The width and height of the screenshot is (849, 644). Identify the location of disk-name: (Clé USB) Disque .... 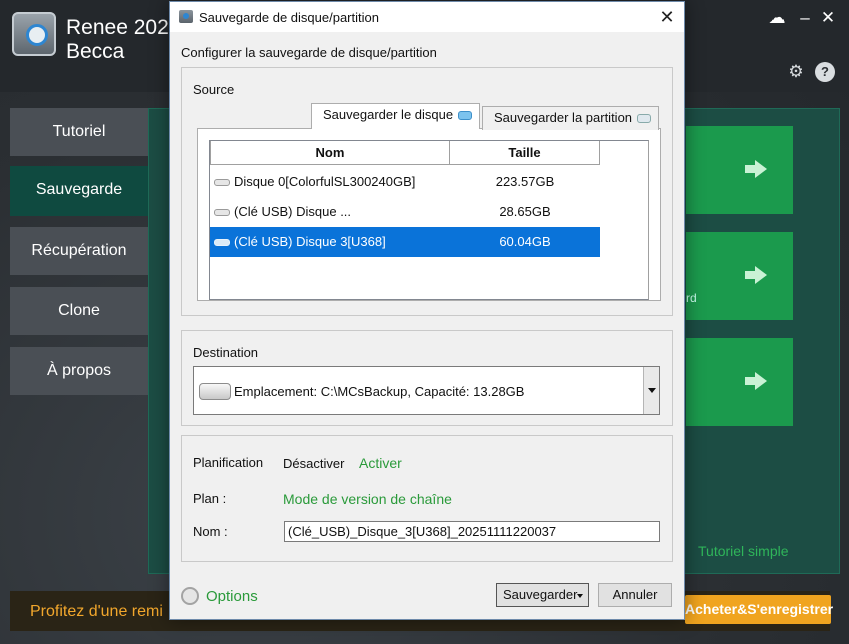
(293, 211).